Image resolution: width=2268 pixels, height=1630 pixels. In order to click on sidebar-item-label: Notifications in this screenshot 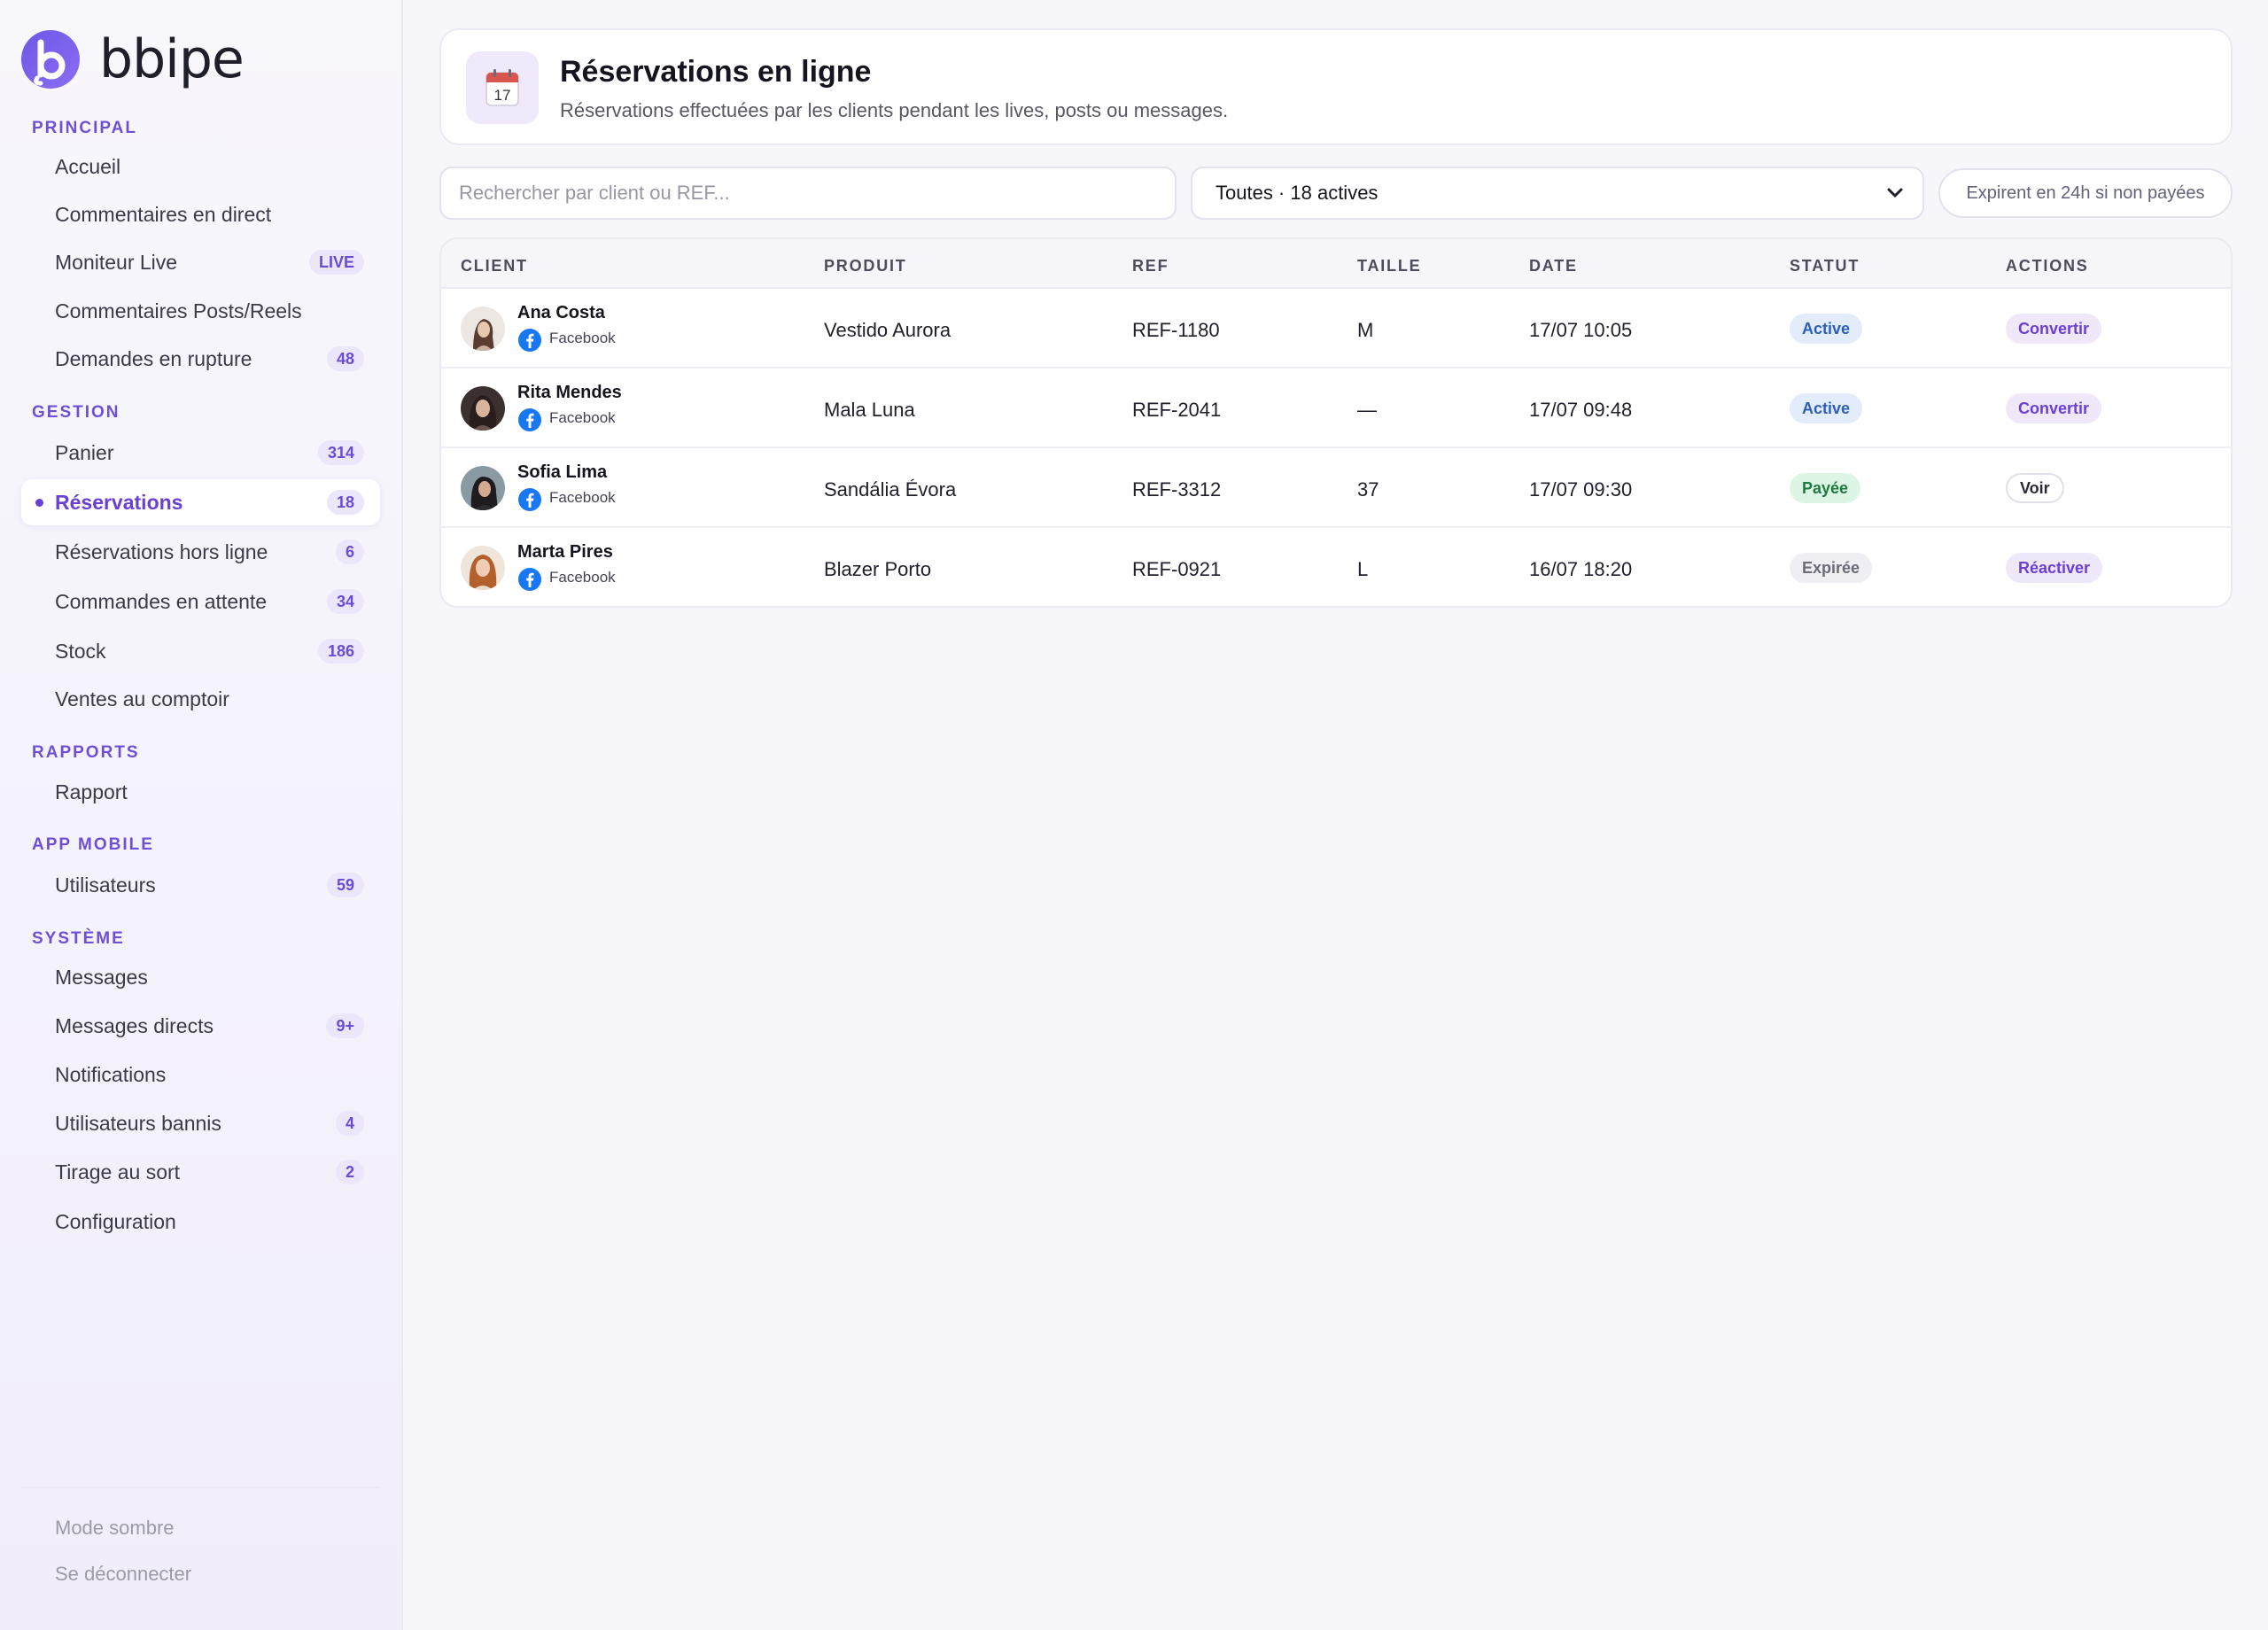, I will do `click(111, 1074)`.